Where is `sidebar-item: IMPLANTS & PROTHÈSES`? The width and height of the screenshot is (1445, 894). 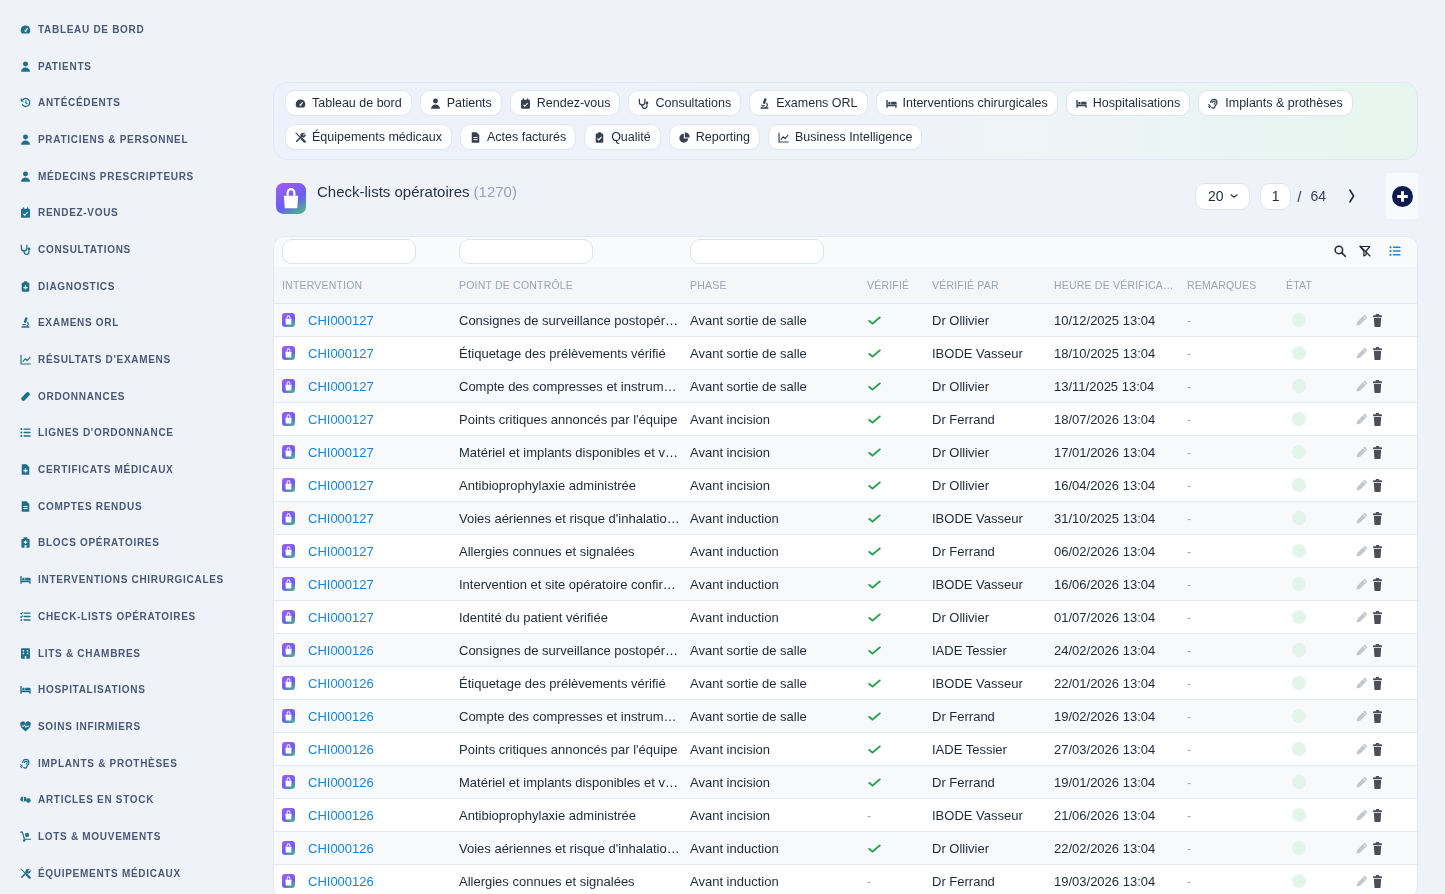
sidebar-item: IMPLANTS & PROTHÈSES is located at coordinates (146, 763).